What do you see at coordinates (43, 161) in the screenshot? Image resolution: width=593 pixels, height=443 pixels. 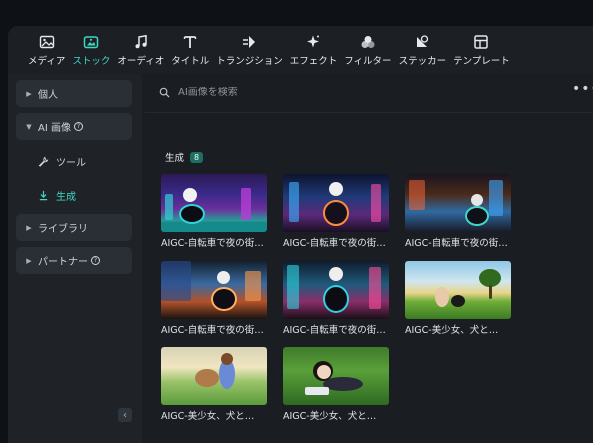 I see `wrench-icon` at bounding box center [43, 161].